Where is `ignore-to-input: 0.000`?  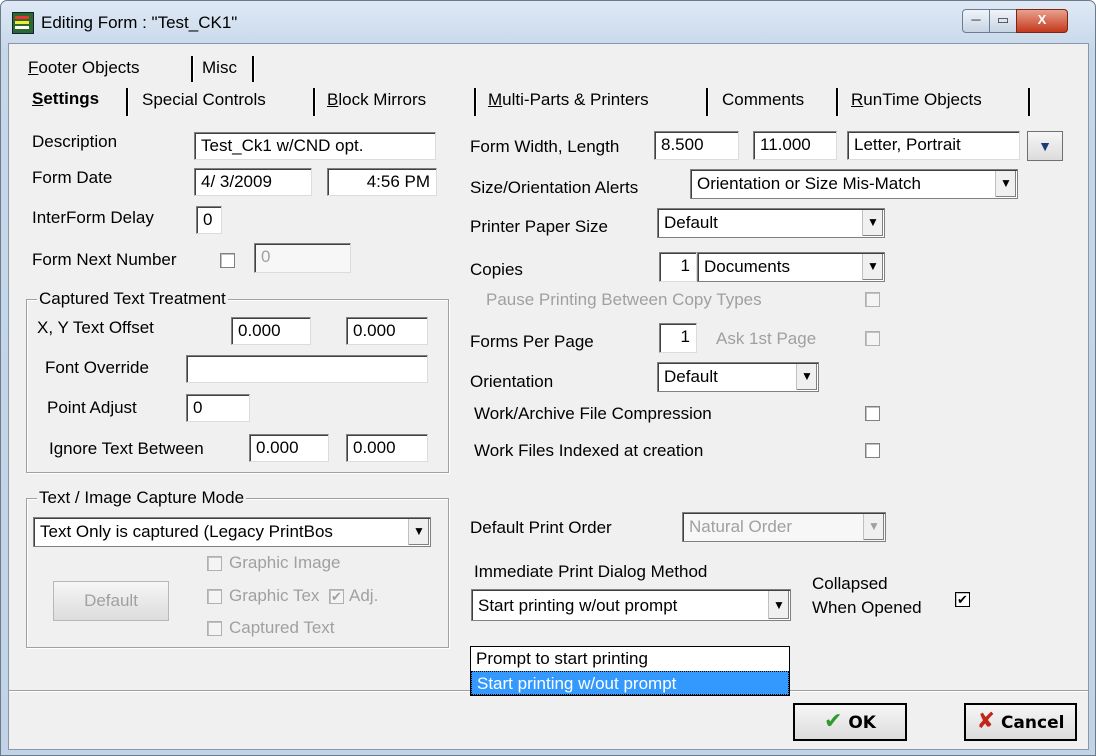 ignore-to-input: 0.000 is located at coordinates (387, 448).